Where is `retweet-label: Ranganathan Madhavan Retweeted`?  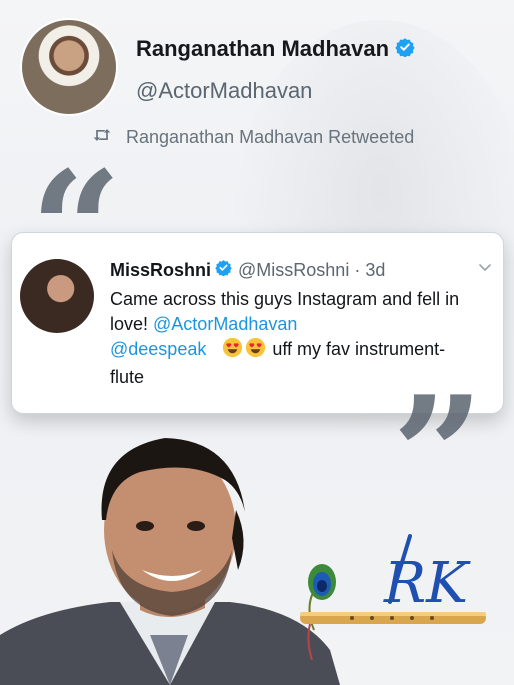
retweet-label: Ranganathan Madhavan Retweeted is located at coordinates (270, 137).